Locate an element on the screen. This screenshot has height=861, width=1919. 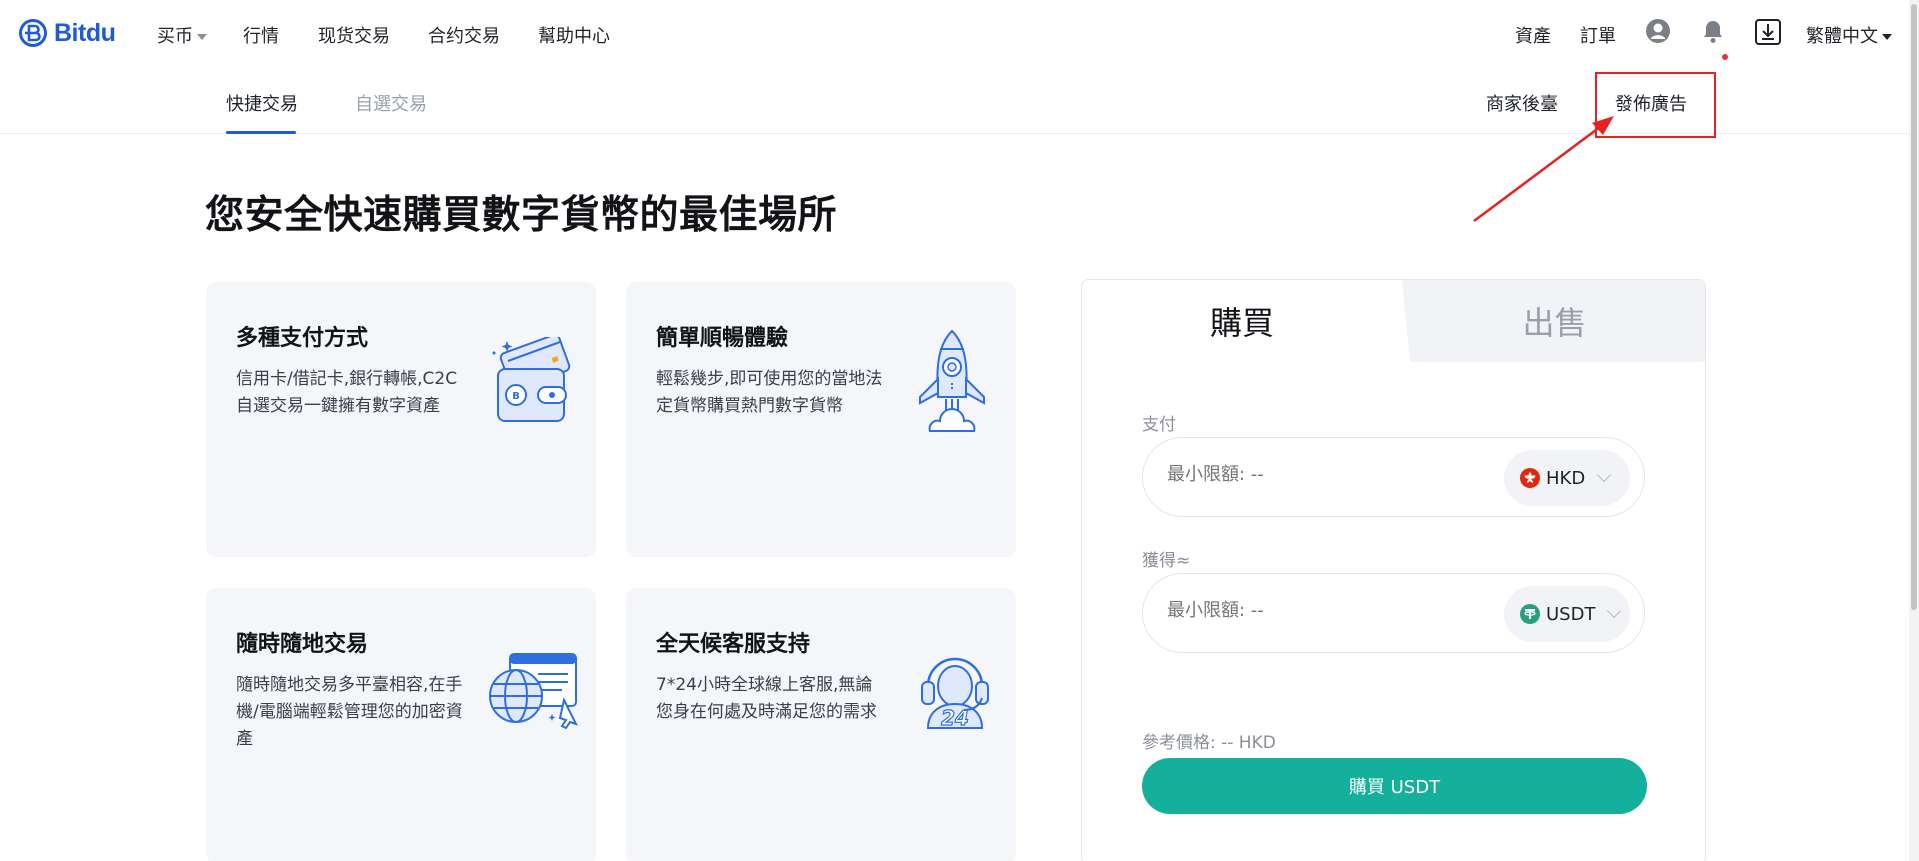
nav-markets: 行情 is located at coordinates (261, 35).